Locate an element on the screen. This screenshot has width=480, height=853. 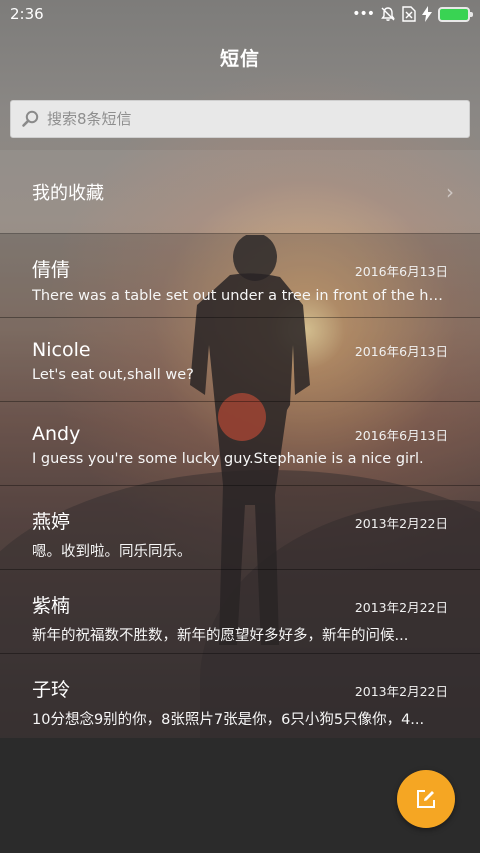
message-preview: 嗯。收到啦。同乐同乐。 is located at coordinates (112, 552).